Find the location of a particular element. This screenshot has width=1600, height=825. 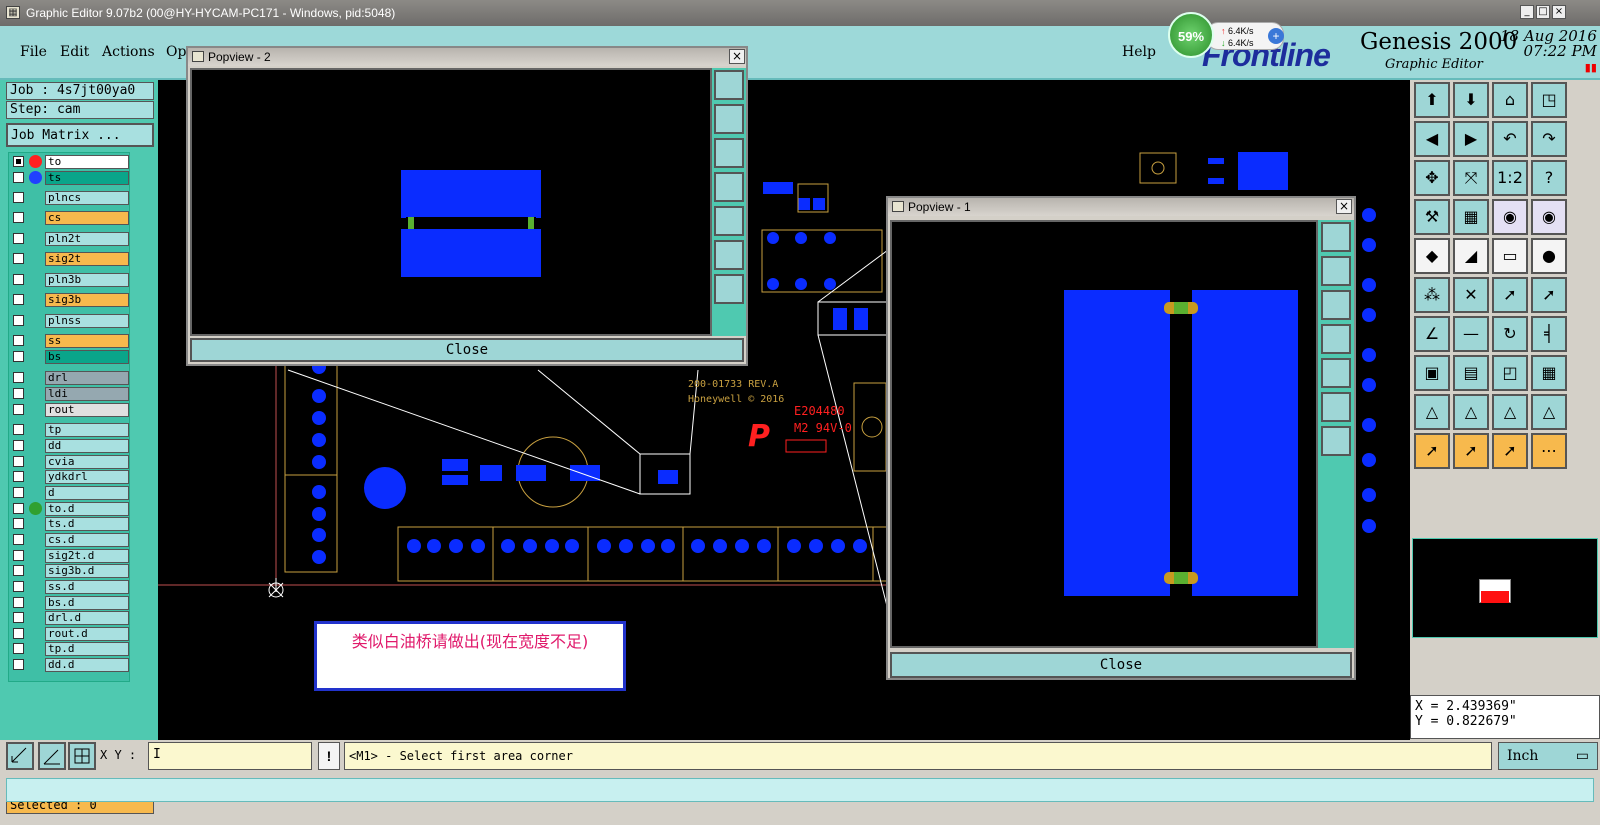

cross-icon: ✕ is located at coordinates (1471, 295).